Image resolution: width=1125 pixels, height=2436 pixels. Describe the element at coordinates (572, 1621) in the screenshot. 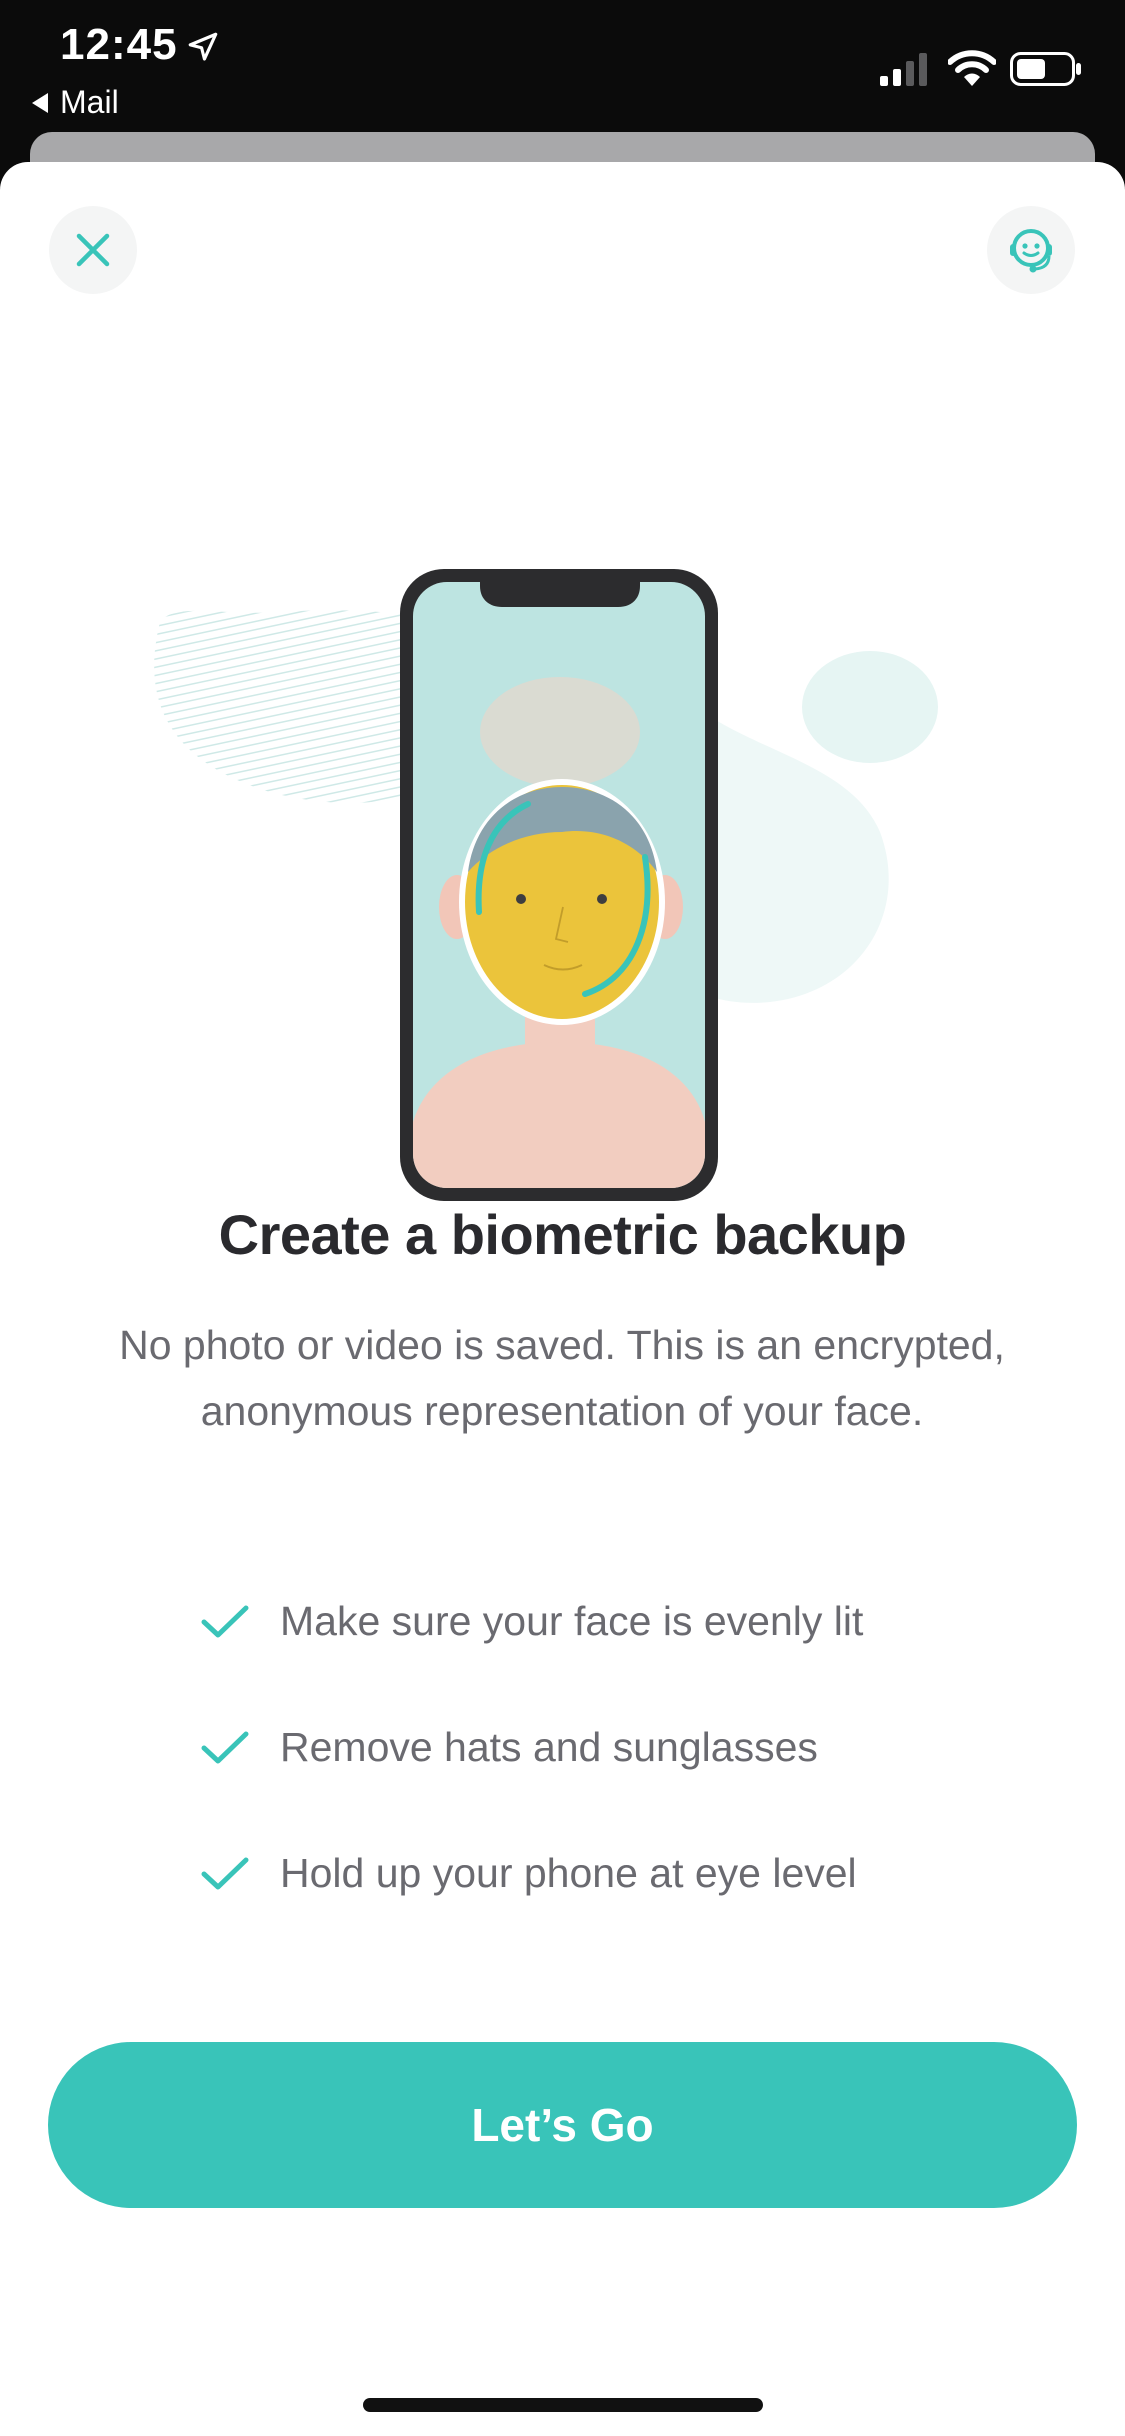

I see `tip-text: Make sure your face is evenly lit` at that location.